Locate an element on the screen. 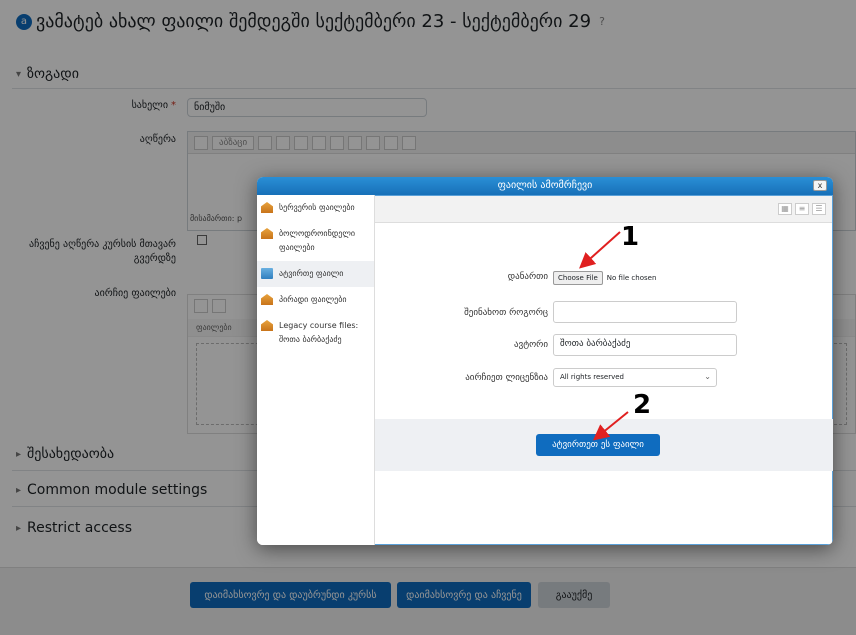 This screenshot has width=856, height=635. sidebar-item-label: ბოლოდროინდელი ფაილები is located at coordinates (317, 240).